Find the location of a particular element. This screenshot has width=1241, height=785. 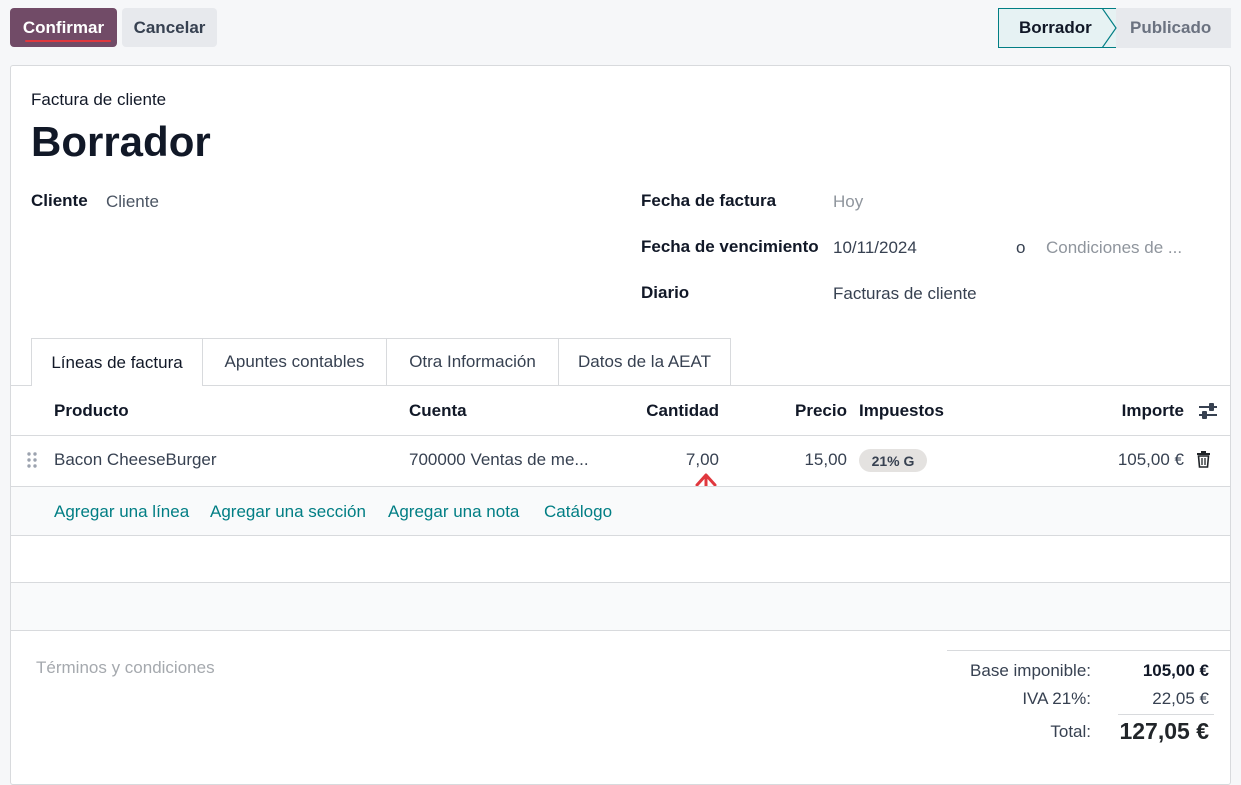

status-stage-publicado: Publicado is located at coordinates (1167, 28).